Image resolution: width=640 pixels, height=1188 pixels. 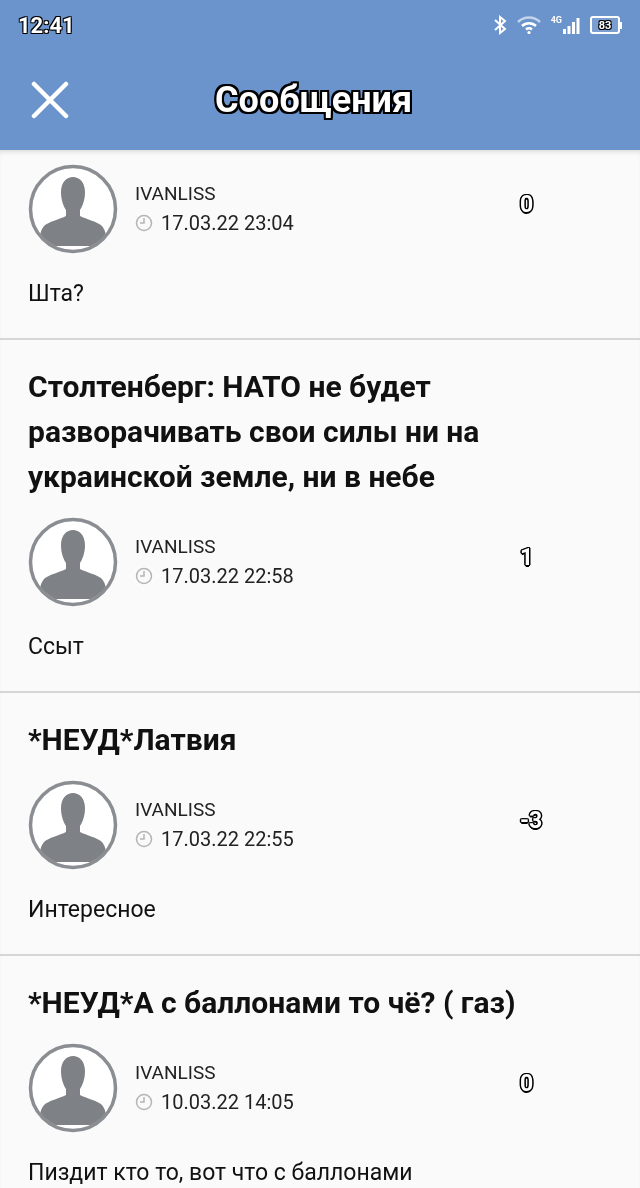 I want to click on message-body: Интересное, so click(x=92, y=910).